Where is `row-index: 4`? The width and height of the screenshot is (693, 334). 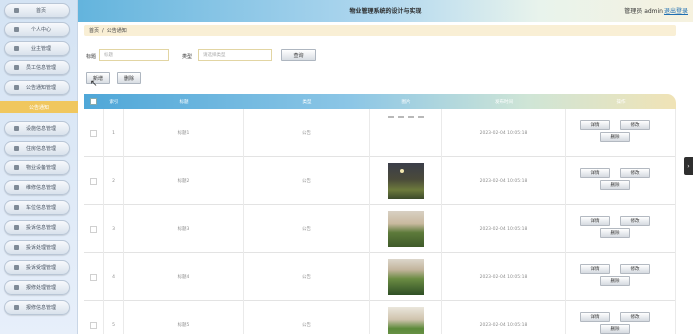
row-index: 4 is located at coordinates (114, 277).